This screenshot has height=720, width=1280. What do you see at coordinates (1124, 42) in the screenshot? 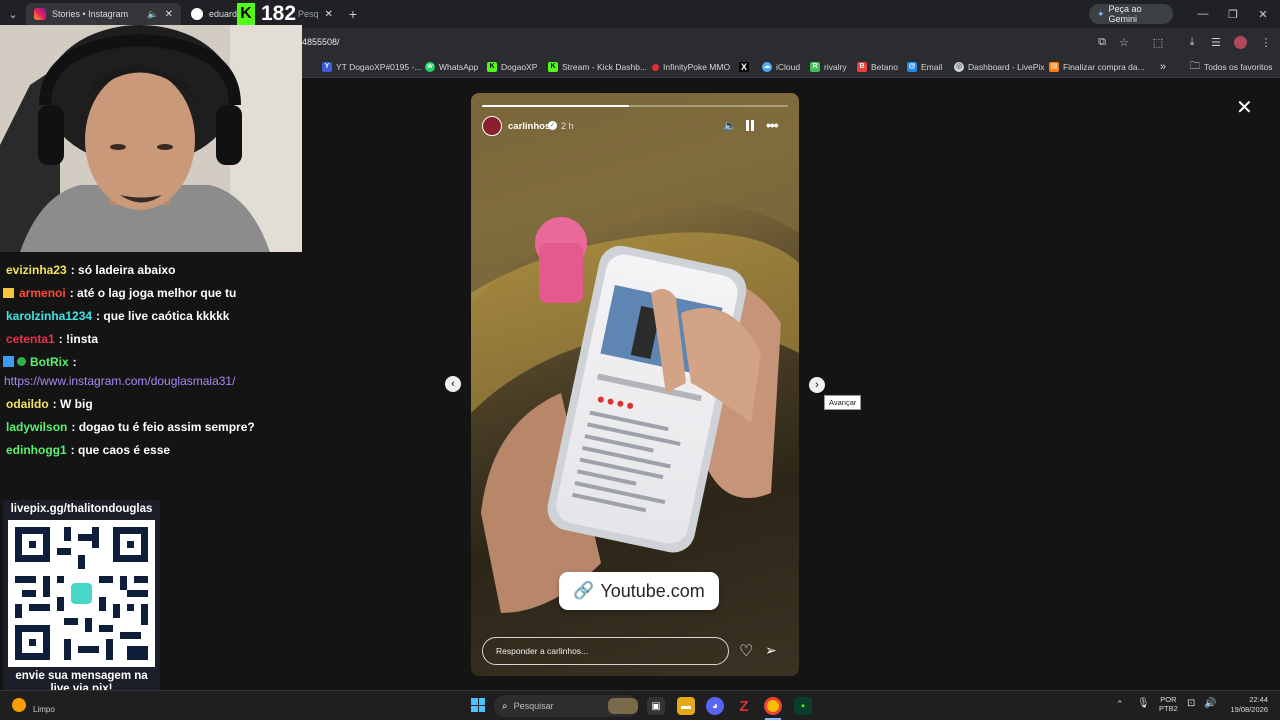
I see `bookmark-star-icon: ☆` at bounding box center [1124, 42].